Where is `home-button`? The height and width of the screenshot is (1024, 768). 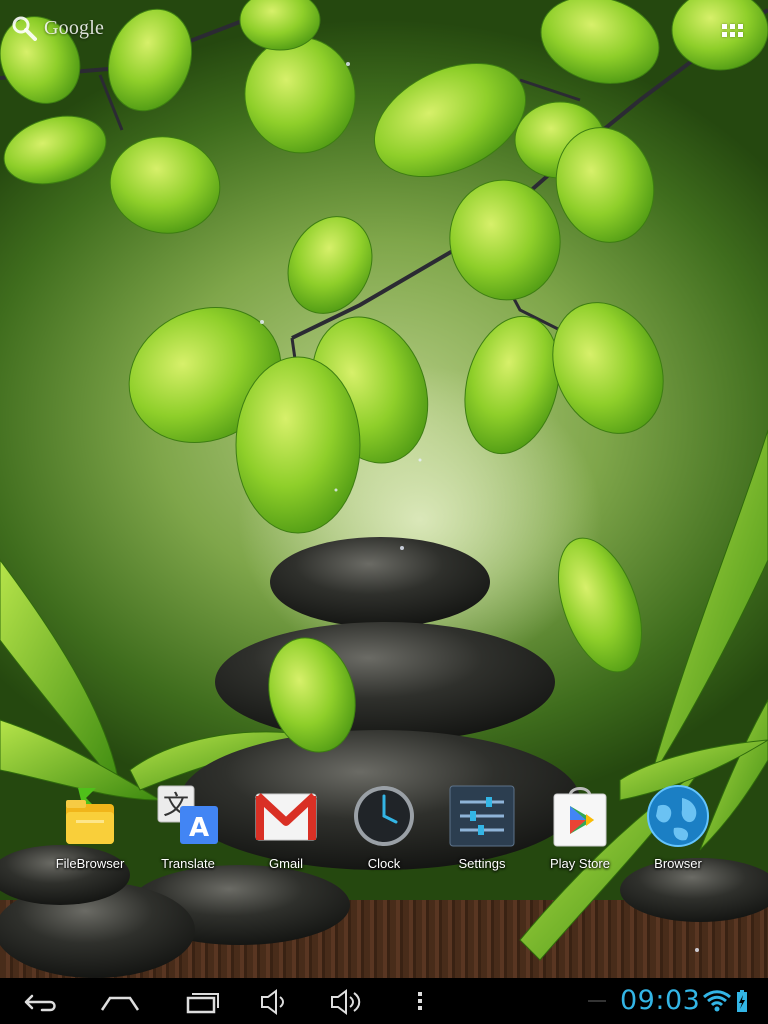 home-button is located at coordinates (120, 1001).